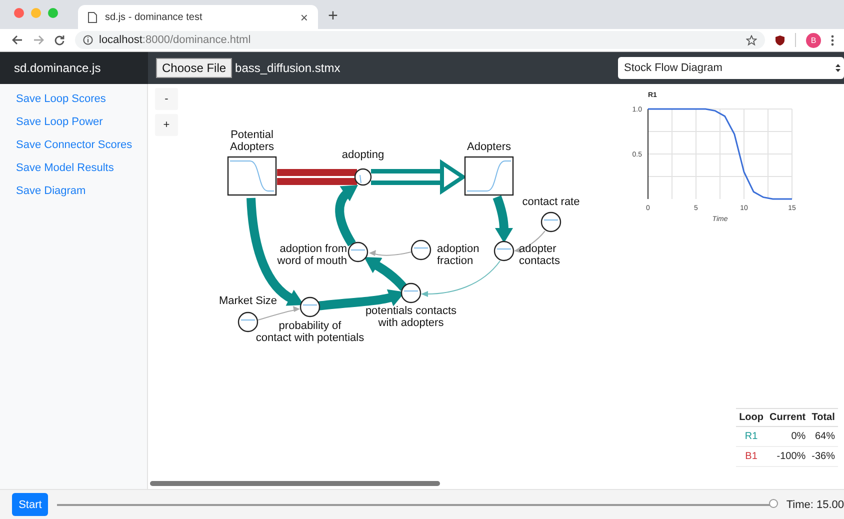 This screenshot has height=519, width=844. Describe the element at coordinates (333, 17) in the screenshot. I see `new-tab-button: +` at that location.